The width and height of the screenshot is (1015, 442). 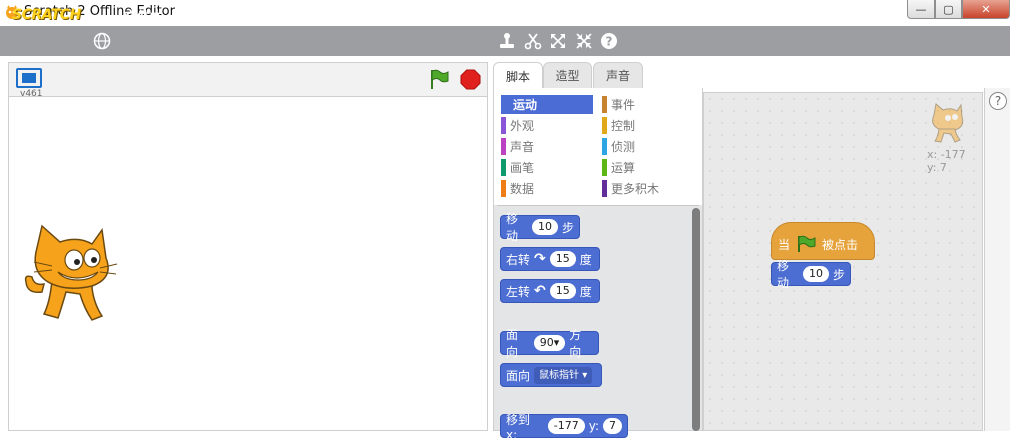 I want to click on fullscreen-icon, so click(x=29, y=78).